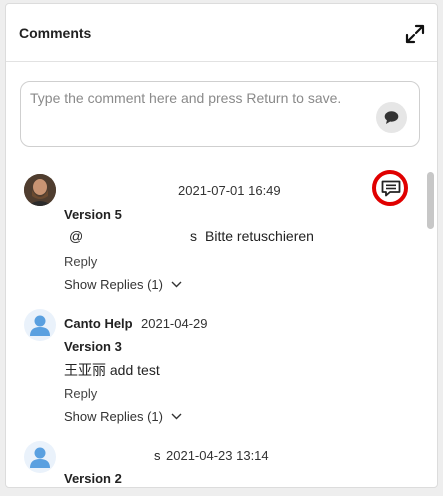 This screenshot has width=443, height=496. Describe the element at coordinates (157, 455) in the screenshot. I see `comment-author: s` at that location.